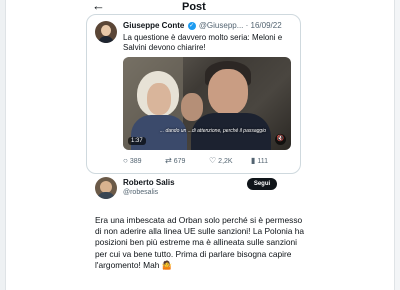  I want to click on right-edge-strip, so click(397, 145).